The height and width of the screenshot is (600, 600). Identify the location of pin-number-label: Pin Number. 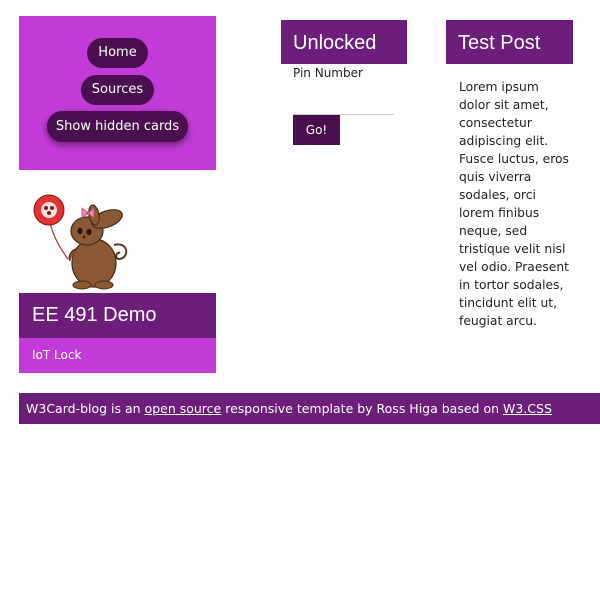
(328, 73).